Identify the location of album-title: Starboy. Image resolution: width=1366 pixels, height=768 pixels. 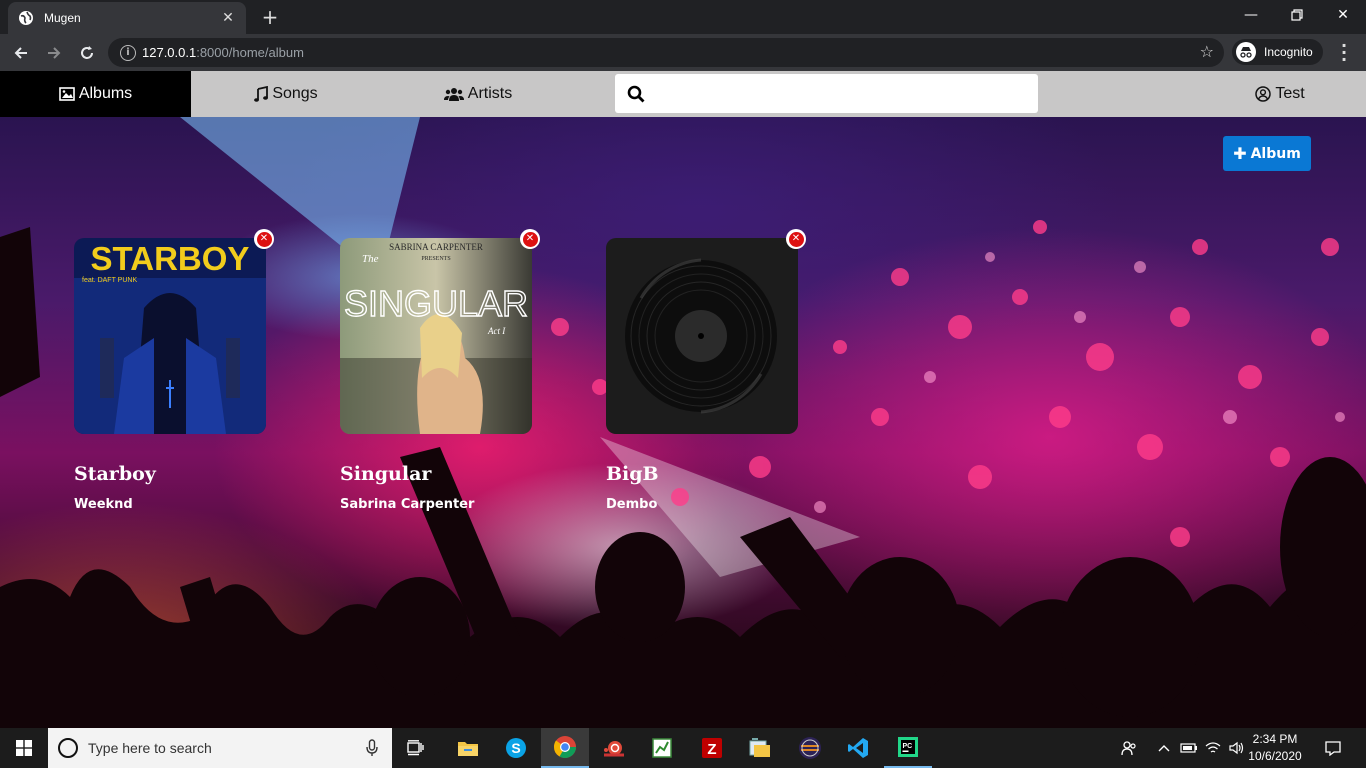
(170, 474).